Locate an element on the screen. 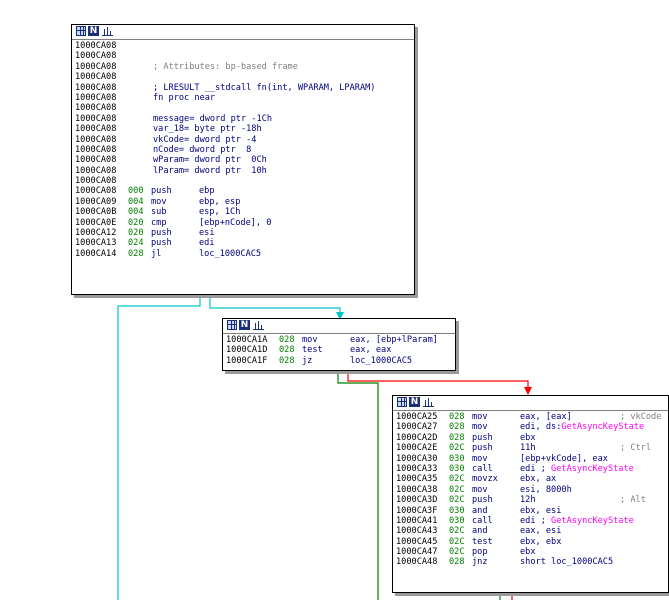  comment: ; Attributes: bp-based frame is located at coordinates (225, 66).